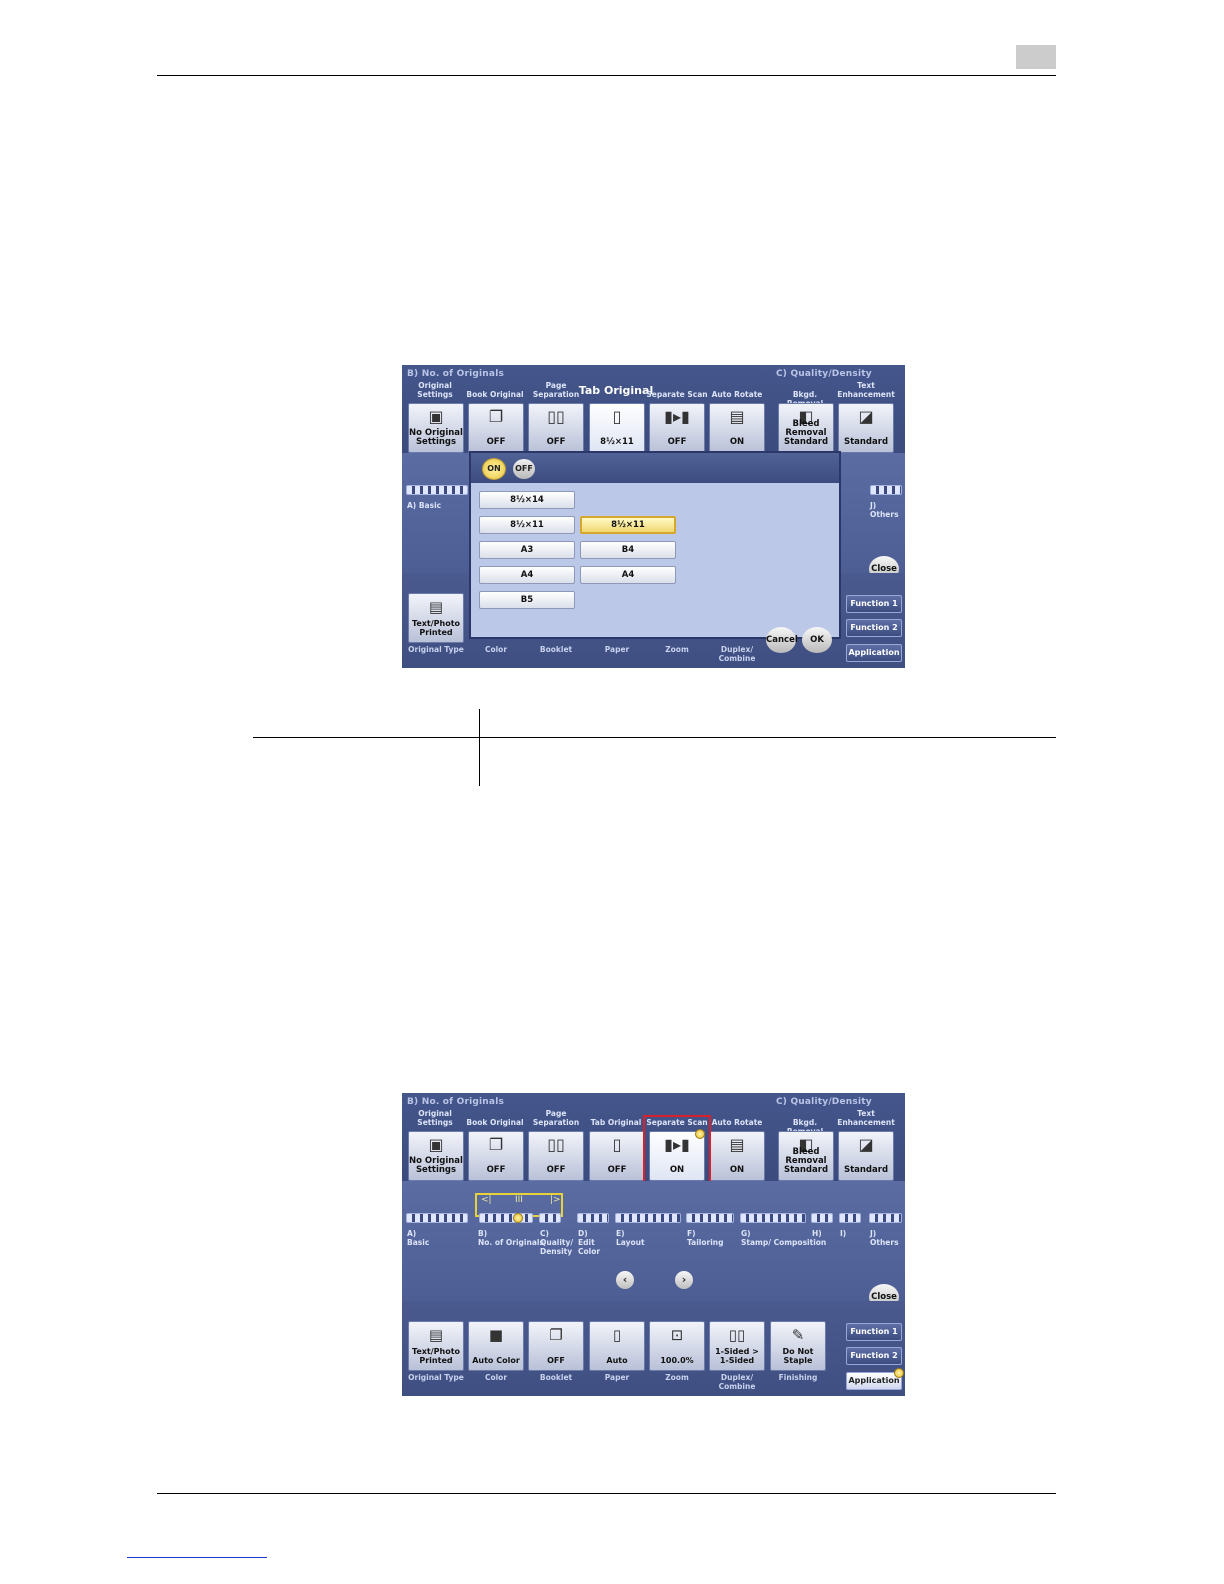 Image resolution: width=1224 pixels, height=1584 pixels. What do you see at coordinates (424, 505) in the screenshot?
I see `category-label-basic: A) Basic` at bounding box center [424, 505].